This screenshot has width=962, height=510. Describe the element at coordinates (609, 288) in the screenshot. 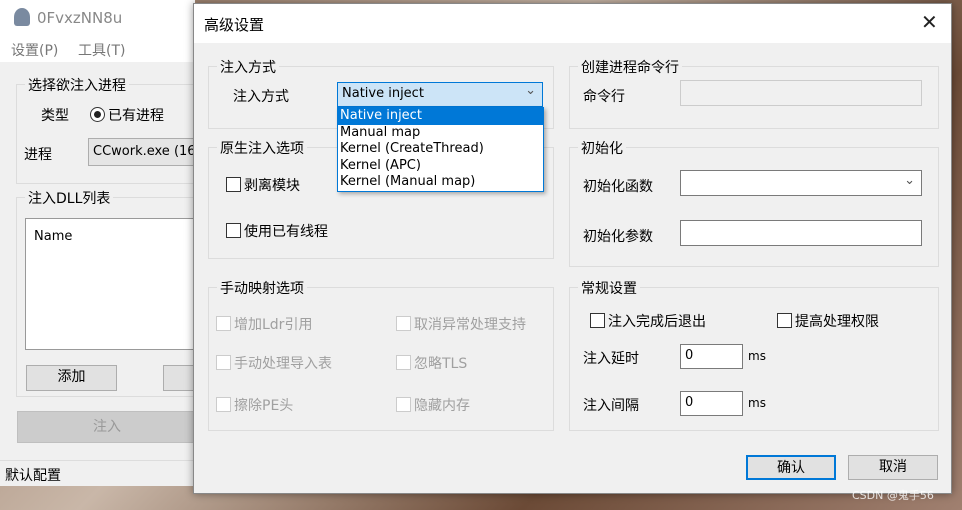

I see `group-label: 常规设置` at that location.